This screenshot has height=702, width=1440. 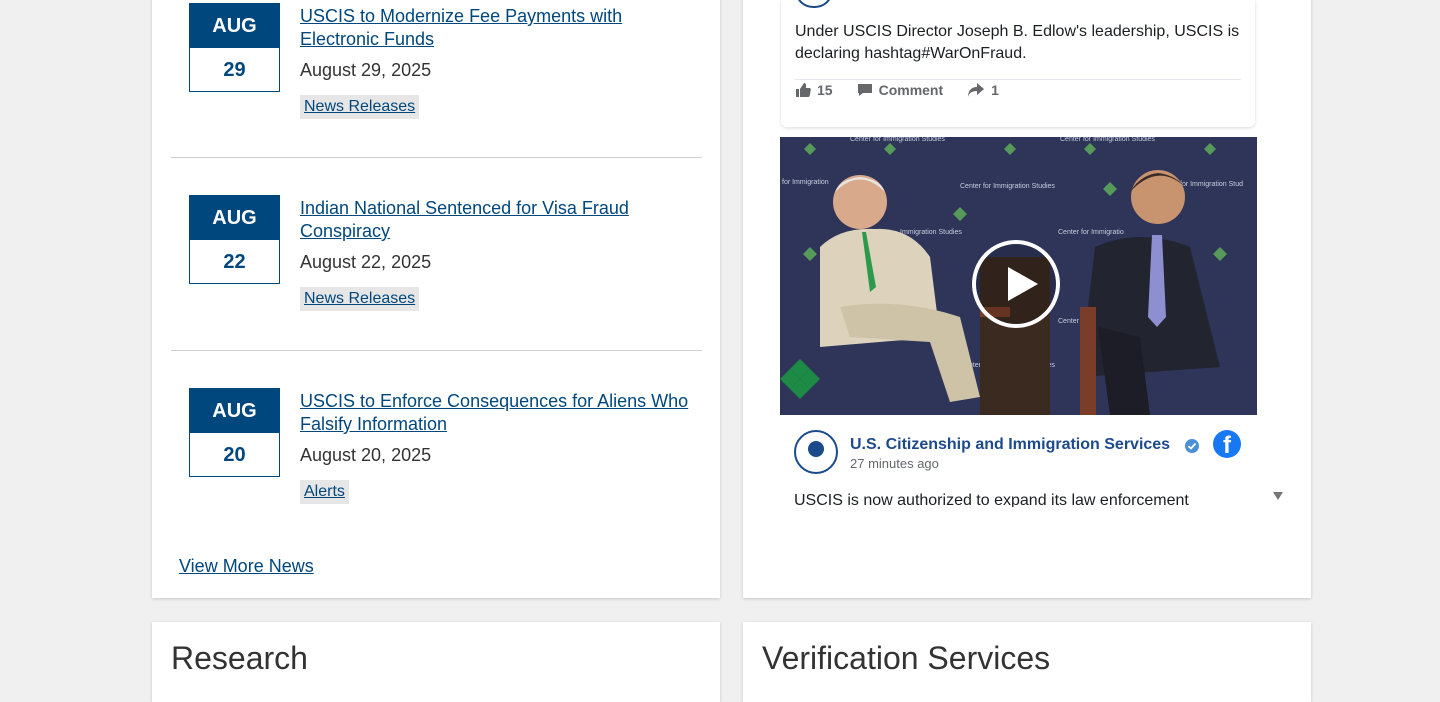 What do you see at coordinates (436, 662) in the screenshot?
I see `research-card: Research` at bounding box center [436, 662].